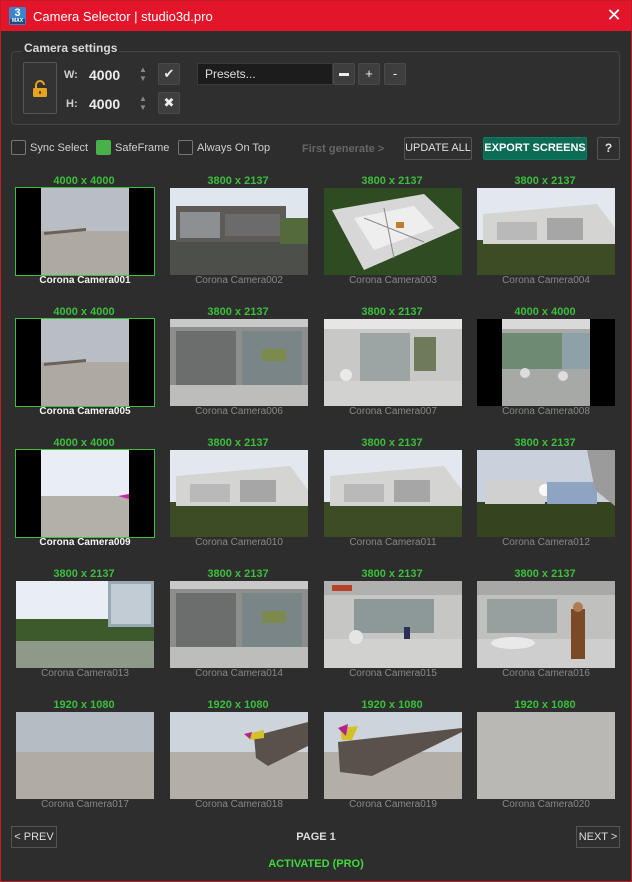 The height and width of the screenshot is (882, 632). I want to click on preset-minus-square-button: ▬, so click(344, 74).